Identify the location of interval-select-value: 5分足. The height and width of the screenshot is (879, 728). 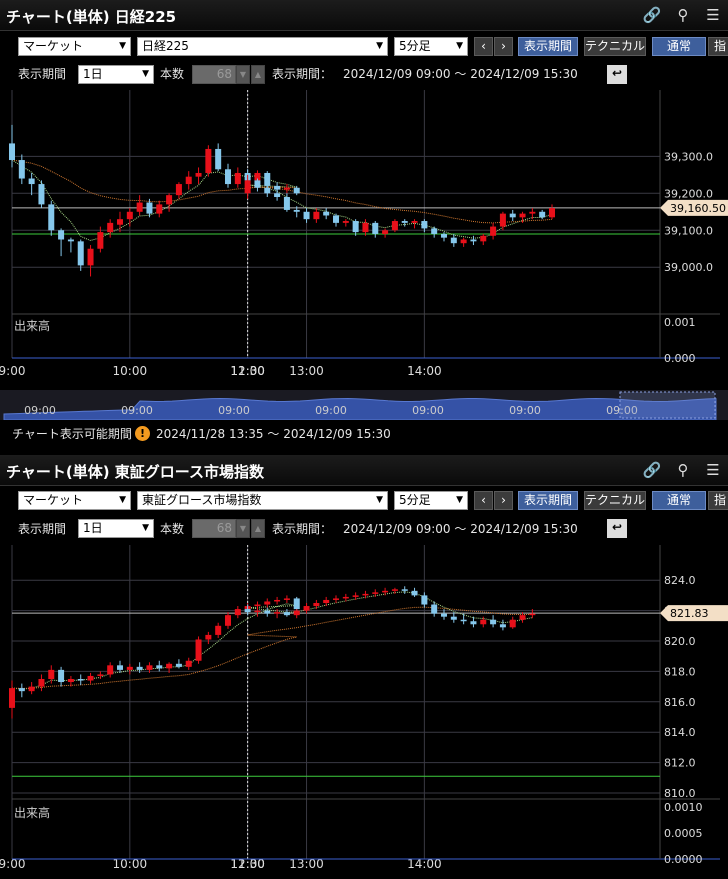
(415, 46).